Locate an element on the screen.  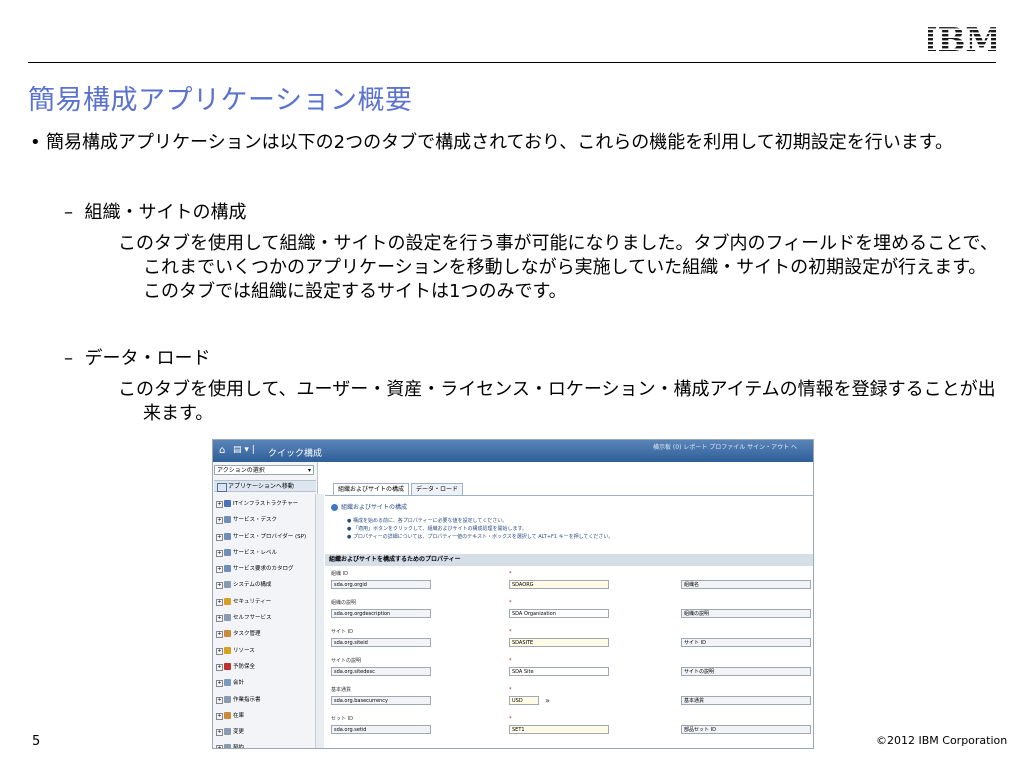
nav-item-label: 予防保全 is located at coordinates (244, 666).